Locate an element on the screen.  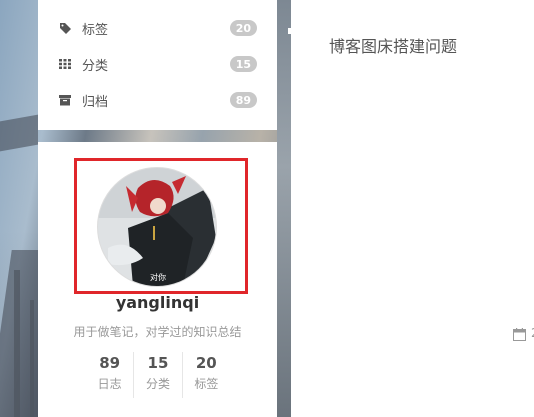
menu-item-label: 标签 is located at coordinates (95, 30).